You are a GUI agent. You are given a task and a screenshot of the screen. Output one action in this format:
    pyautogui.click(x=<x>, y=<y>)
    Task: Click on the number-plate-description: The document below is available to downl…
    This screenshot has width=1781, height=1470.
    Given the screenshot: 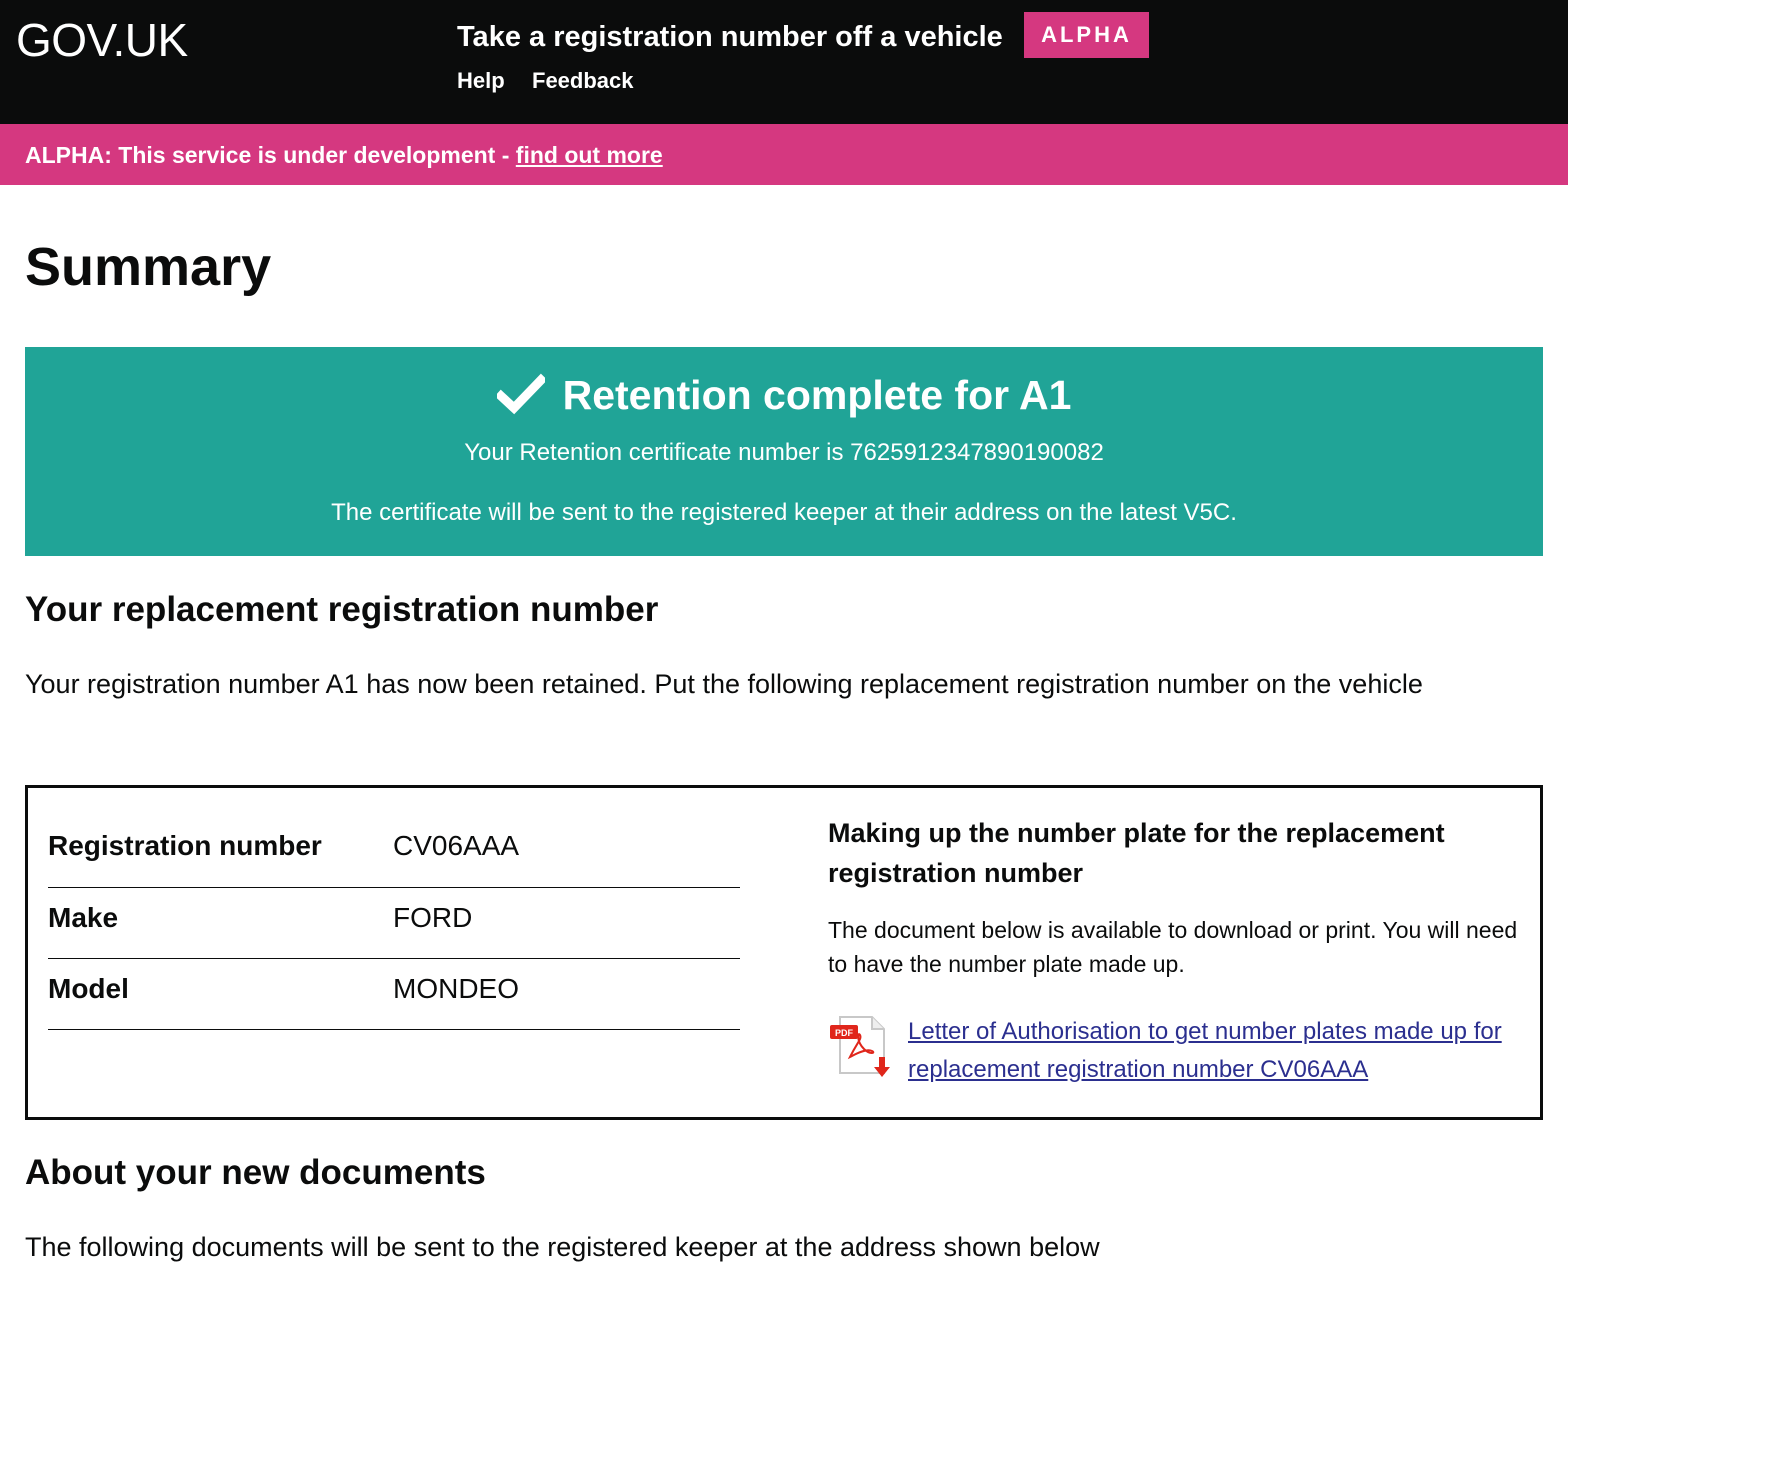 What is the action you would take?
    pyautogui.click(x=1173, y=947)
    